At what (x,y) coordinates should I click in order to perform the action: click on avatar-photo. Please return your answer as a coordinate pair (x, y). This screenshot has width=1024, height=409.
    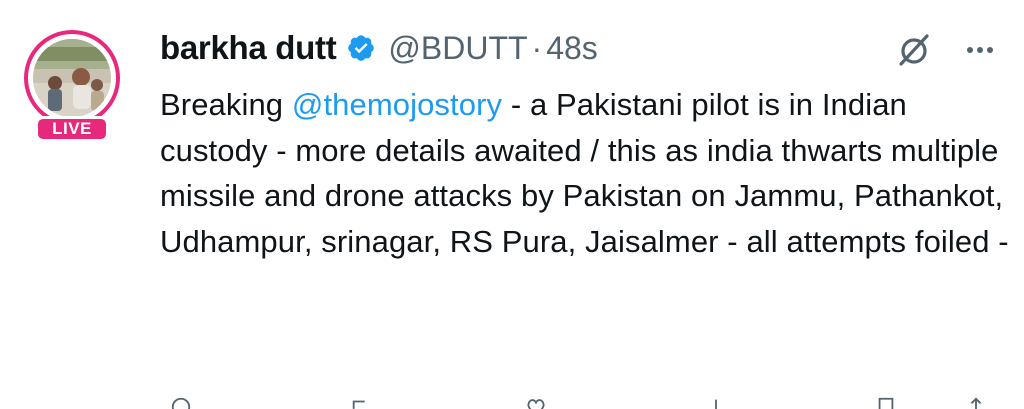
    Looking at the image, I should click on (72, 78).